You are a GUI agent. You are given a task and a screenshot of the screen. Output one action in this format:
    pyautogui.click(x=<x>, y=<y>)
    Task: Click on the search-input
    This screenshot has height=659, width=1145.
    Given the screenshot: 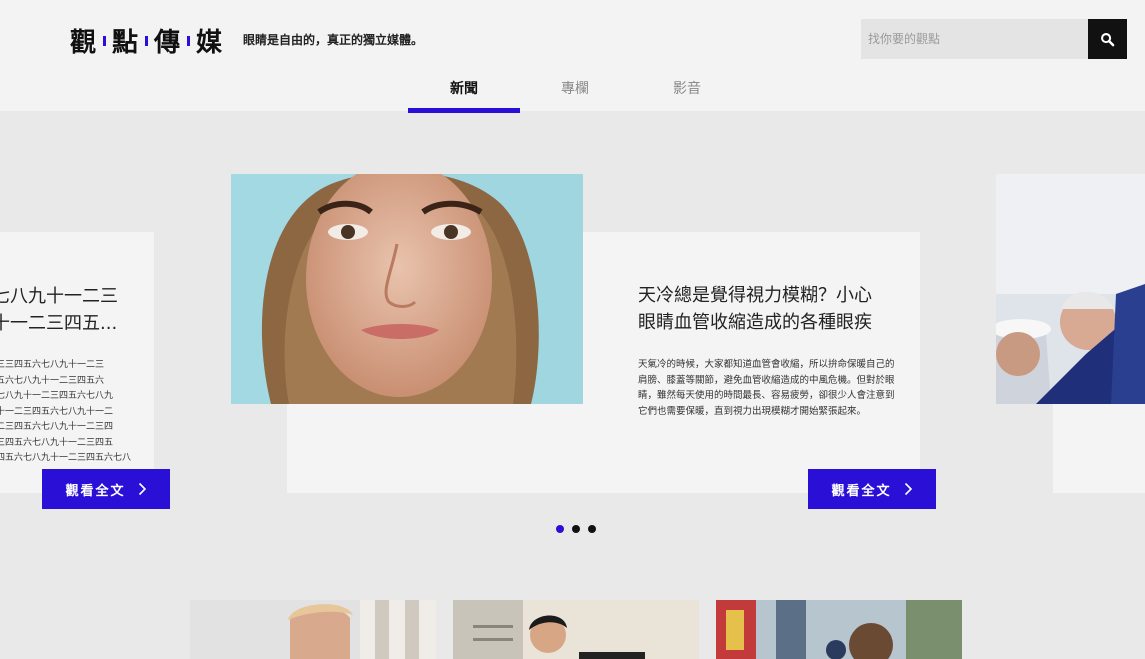 What is the action you would take?
    pyautogui.click(x=974, y=39)
    